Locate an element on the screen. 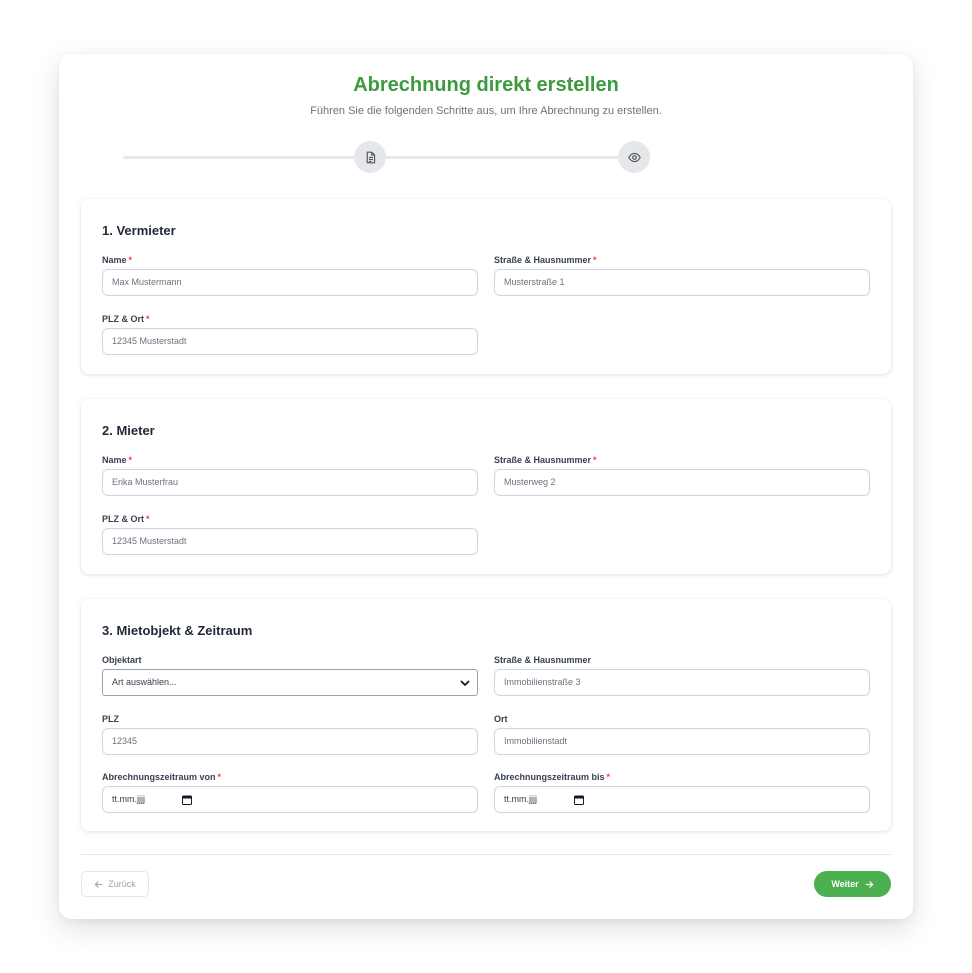 The height and width of the screenshot is (973, 972). landlord-zip-city-input: 12345 Musterstadt is located at coordinates (290, 341).